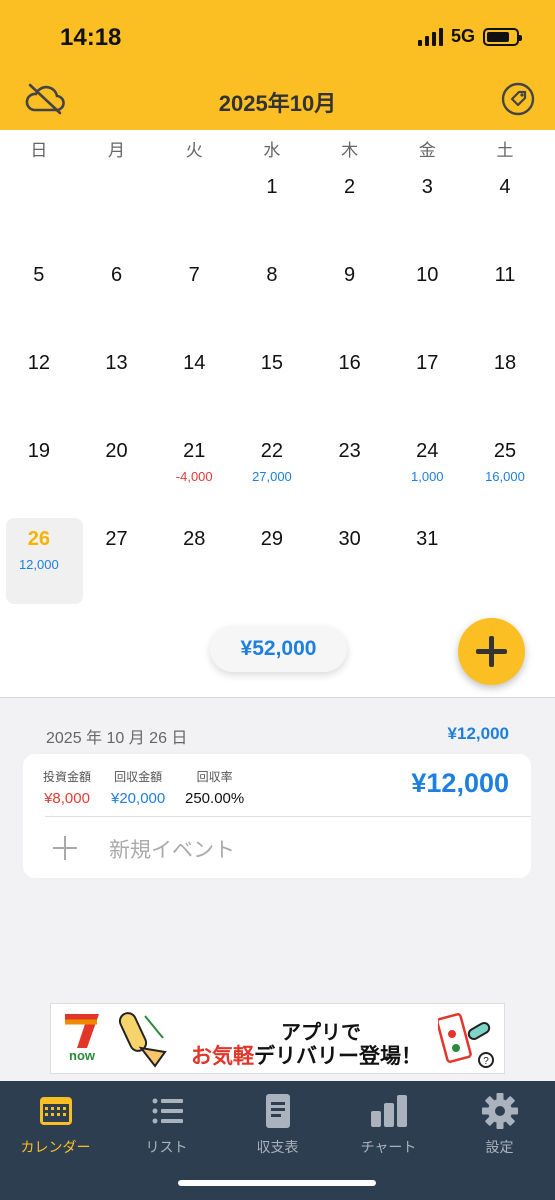 The height and width of the screenshot is (1200, 555). What do you see at coordinates (194, 386) in the screenshot?
I see `calendar-day-14: 14` at bounding box center [194, 386].